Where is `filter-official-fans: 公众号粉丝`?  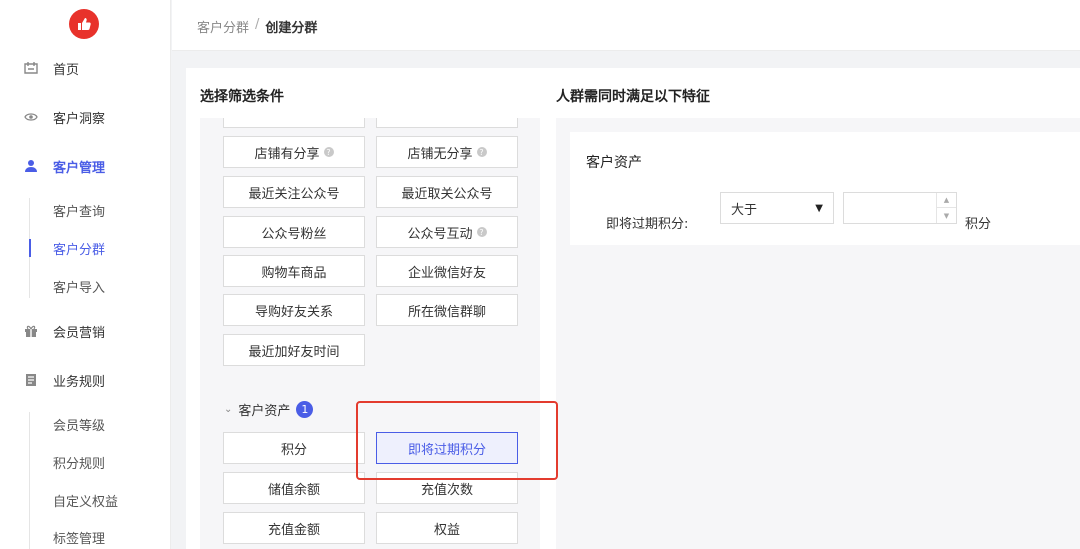
filter-official-fans: 公众号粉丝 is located at coordinates (294, 232).